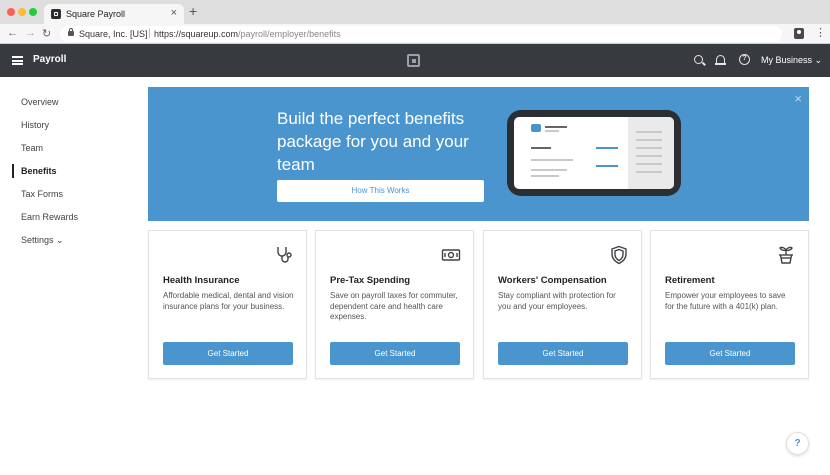  Describe the element at coordinates (690, 280) in the screenshot. I see `card-title: Retirement` at that location.